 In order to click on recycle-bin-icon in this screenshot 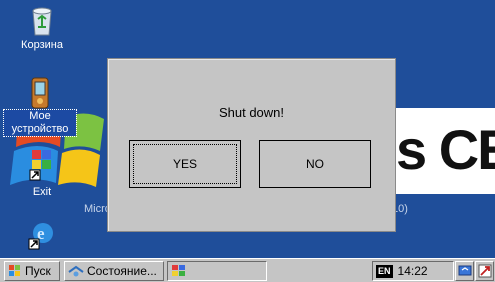, I will do `click(42, 21)`.